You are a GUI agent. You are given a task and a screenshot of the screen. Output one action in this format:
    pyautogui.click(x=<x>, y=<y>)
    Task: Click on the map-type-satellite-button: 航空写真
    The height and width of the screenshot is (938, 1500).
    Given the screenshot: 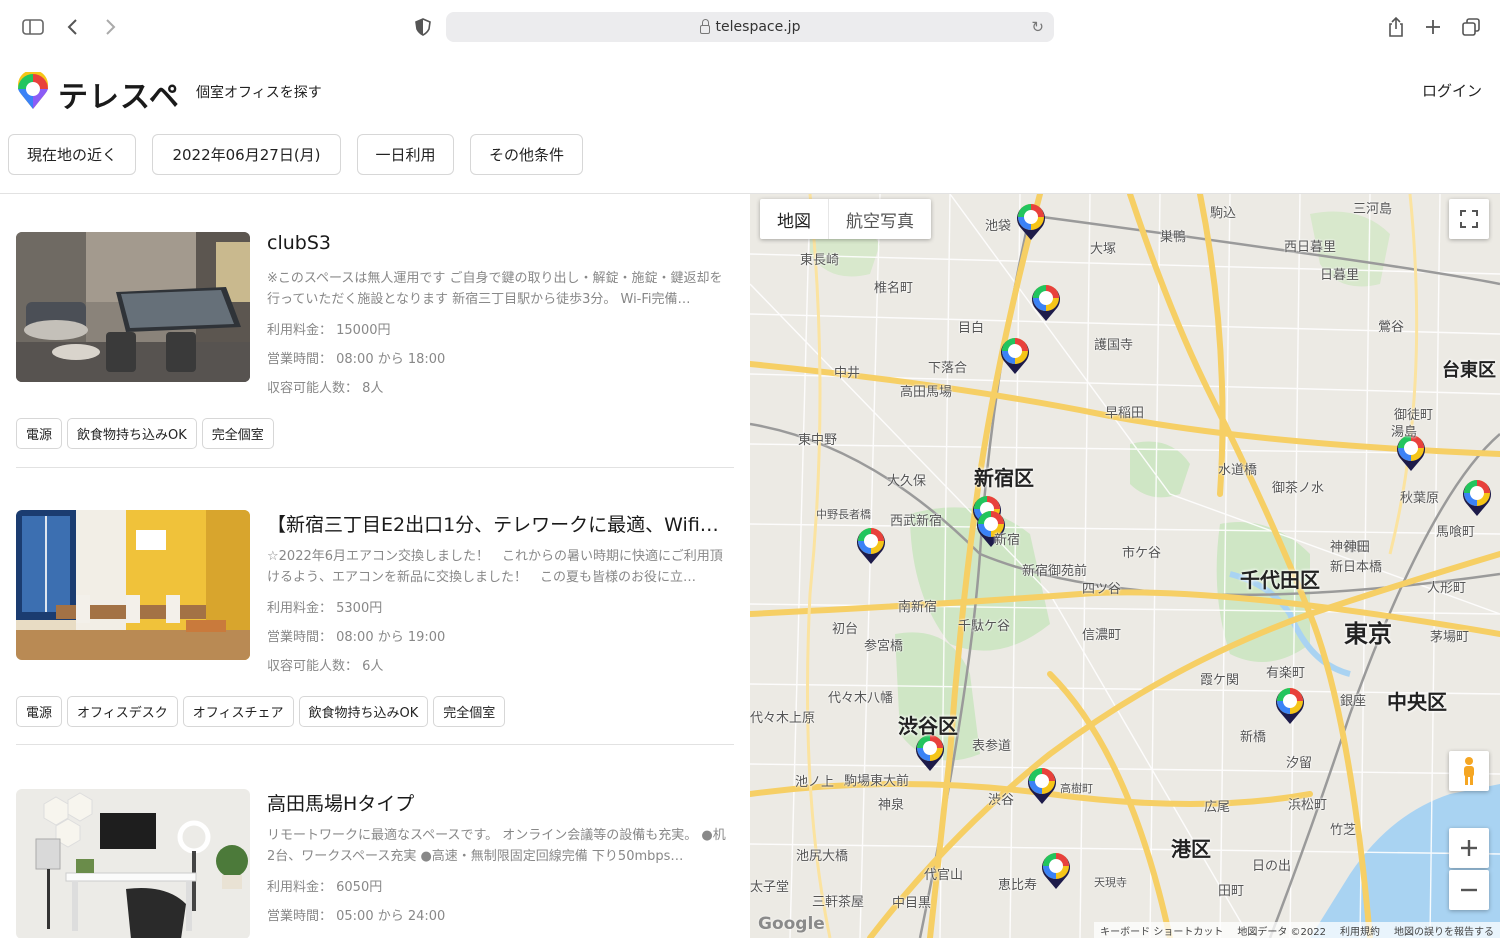 What is the action you would take?
    pyautogui.click(x=879, y=219)
    